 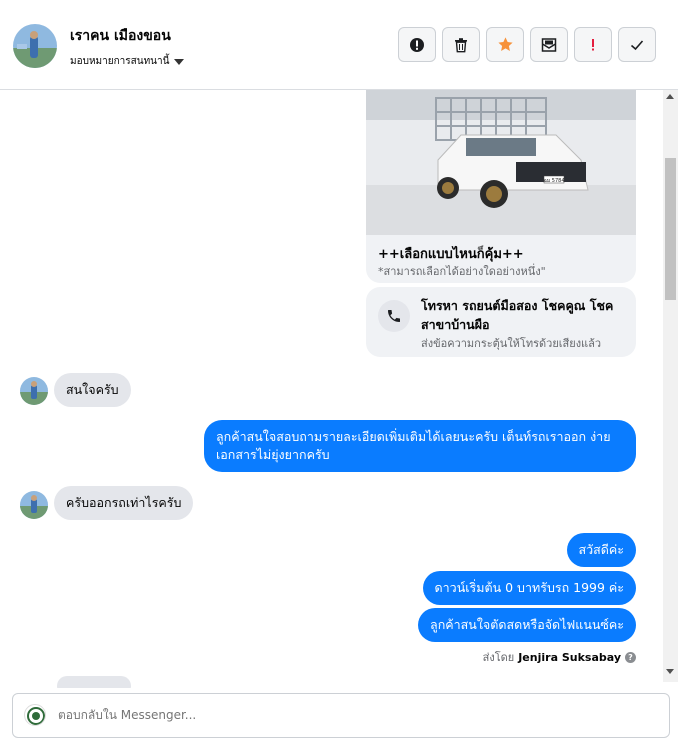 I want to click on trash-icon, so click(x=461, y=44).